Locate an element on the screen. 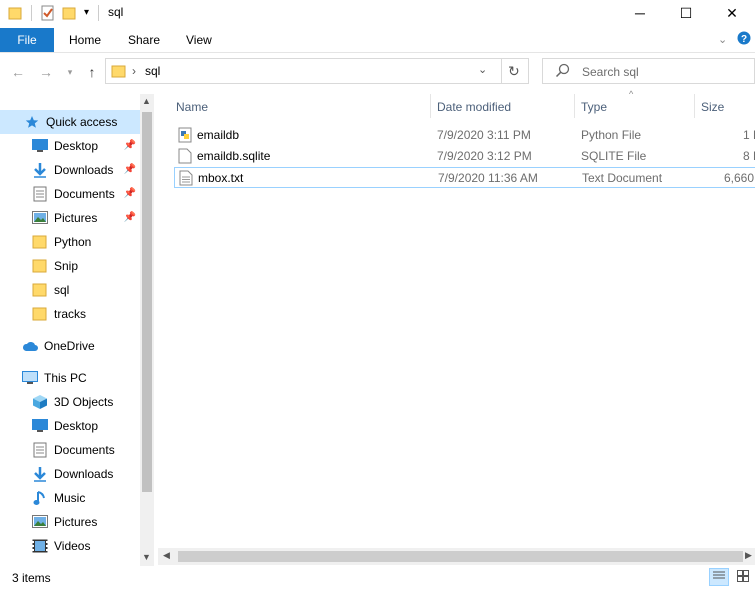  address-bar: › sql ⌄ ↻ is located at coordinates (317, 71).